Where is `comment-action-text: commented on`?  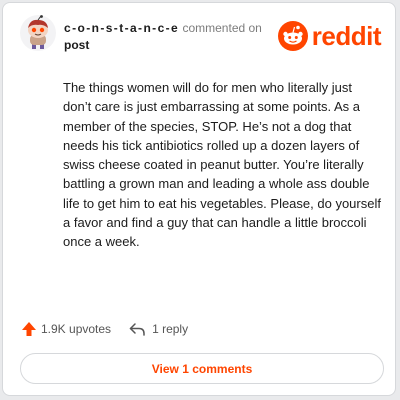
comment-action-text: commented on is located at coordinates (222, 28).